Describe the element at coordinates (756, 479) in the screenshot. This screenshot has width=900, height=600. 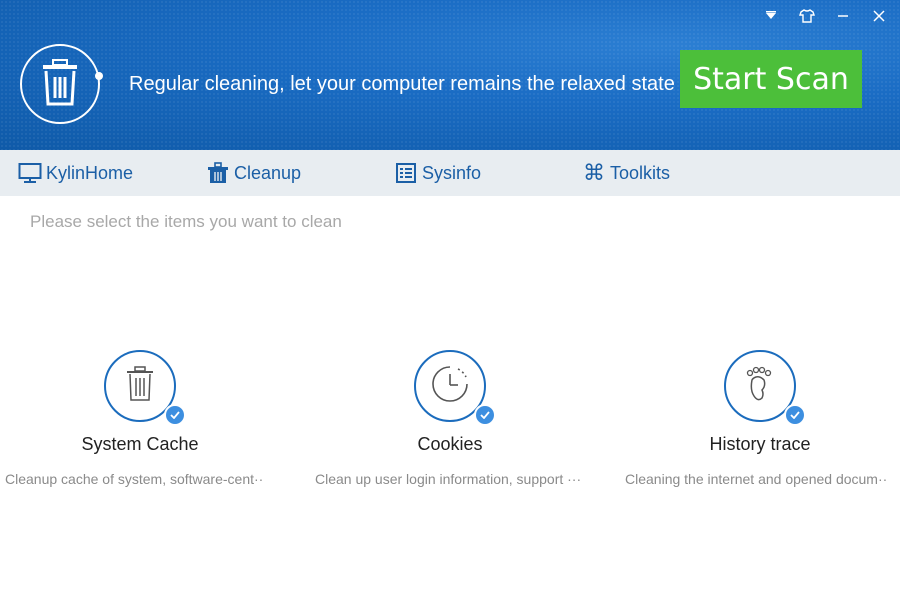
I see `item-description: Cleaning the internet and opened docum··` at that location.